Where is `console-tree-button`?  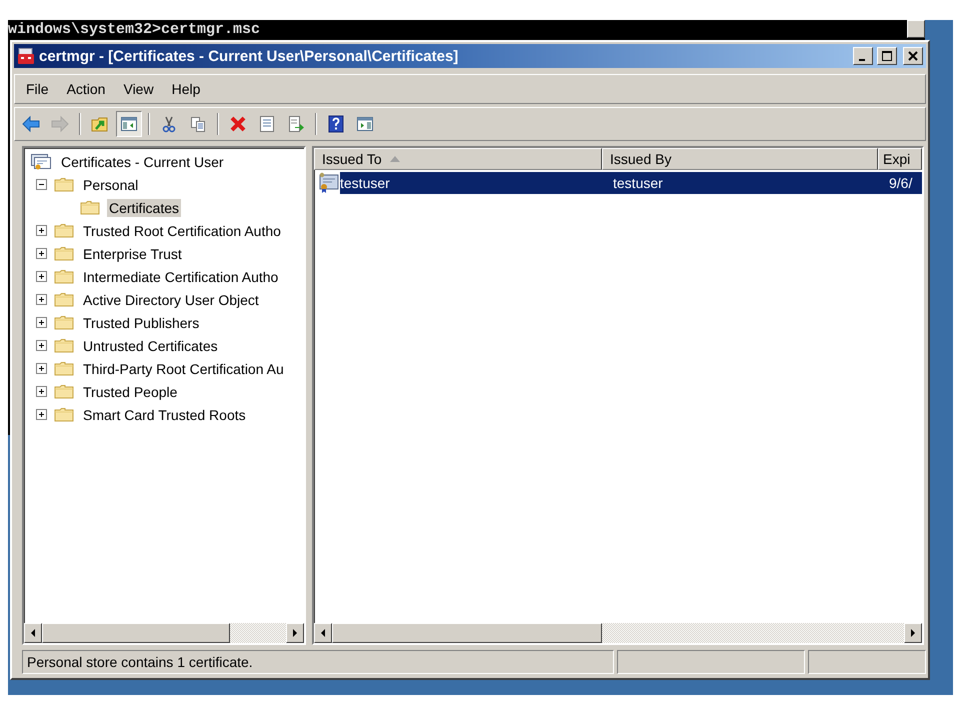
console-tree-button is located at coordinates (129, 124).